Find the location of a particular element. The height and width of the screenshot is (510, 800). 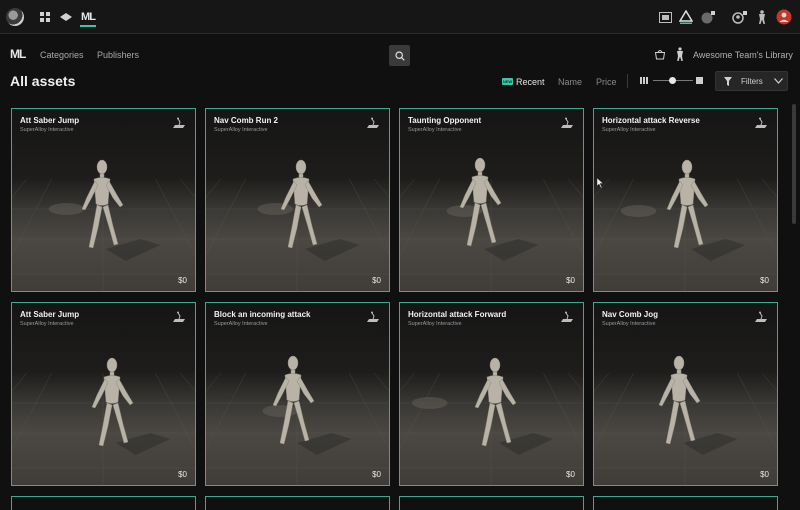

search-button is located at coordinates (399, 55).